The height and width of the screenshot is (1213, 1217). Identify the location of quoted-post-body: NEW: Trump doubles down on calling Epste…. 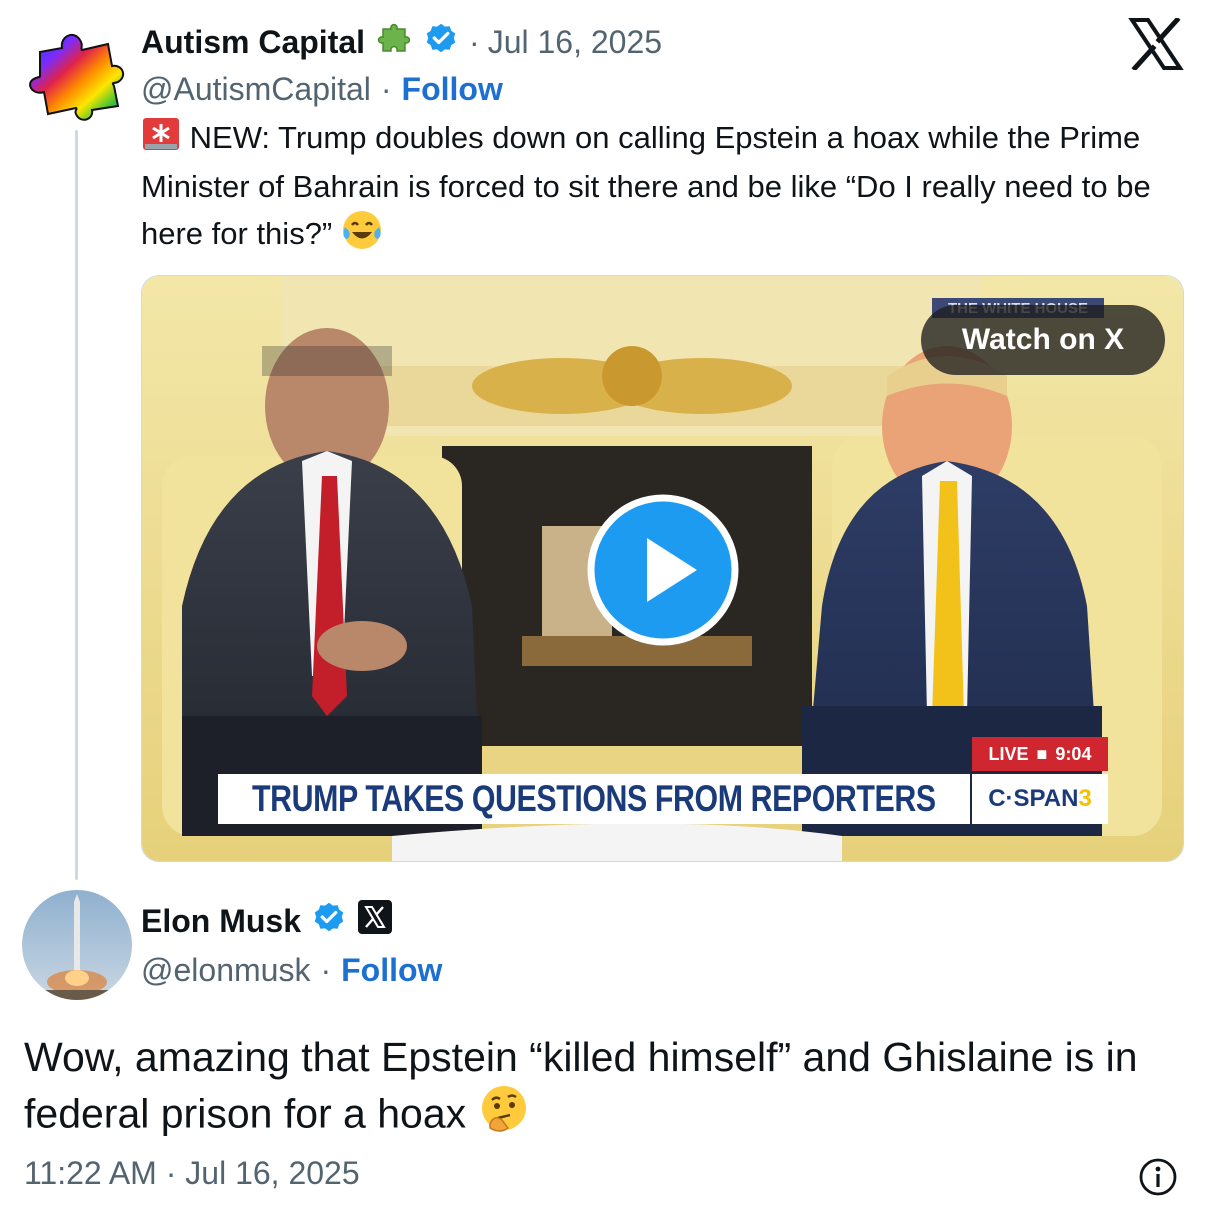
(646, 185).